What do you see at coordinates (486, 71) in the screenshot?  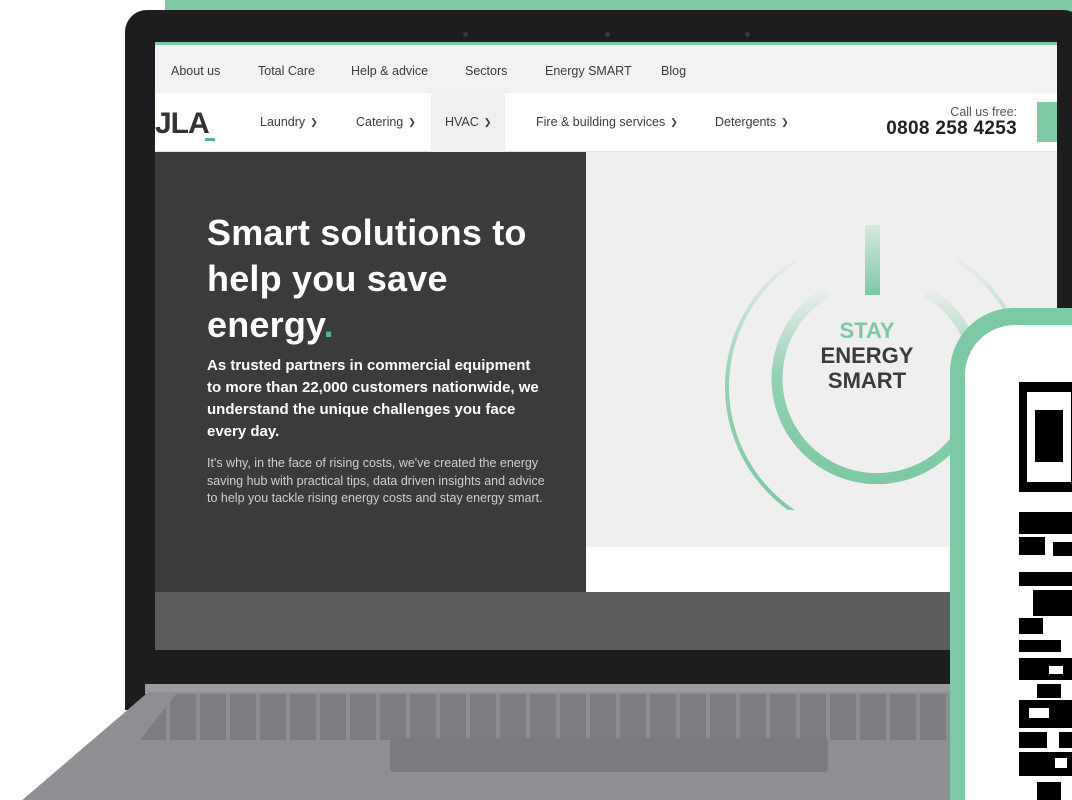 I see `subnav-sectors: Sectors` at bounding box center [486, 71].